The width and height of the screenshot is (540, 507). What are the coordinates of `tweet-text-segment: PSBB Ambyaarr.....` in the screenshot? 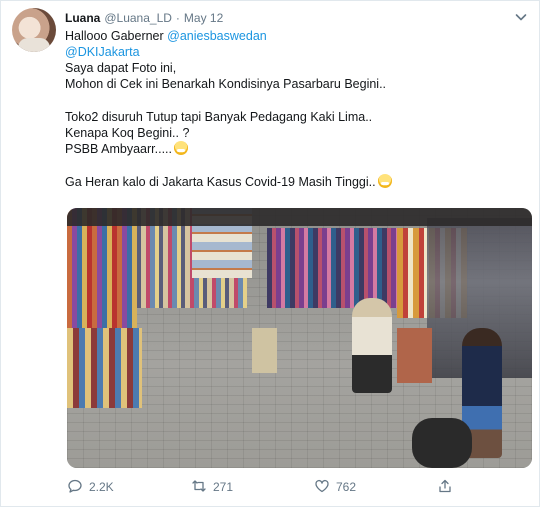 It's located at (118, 149).